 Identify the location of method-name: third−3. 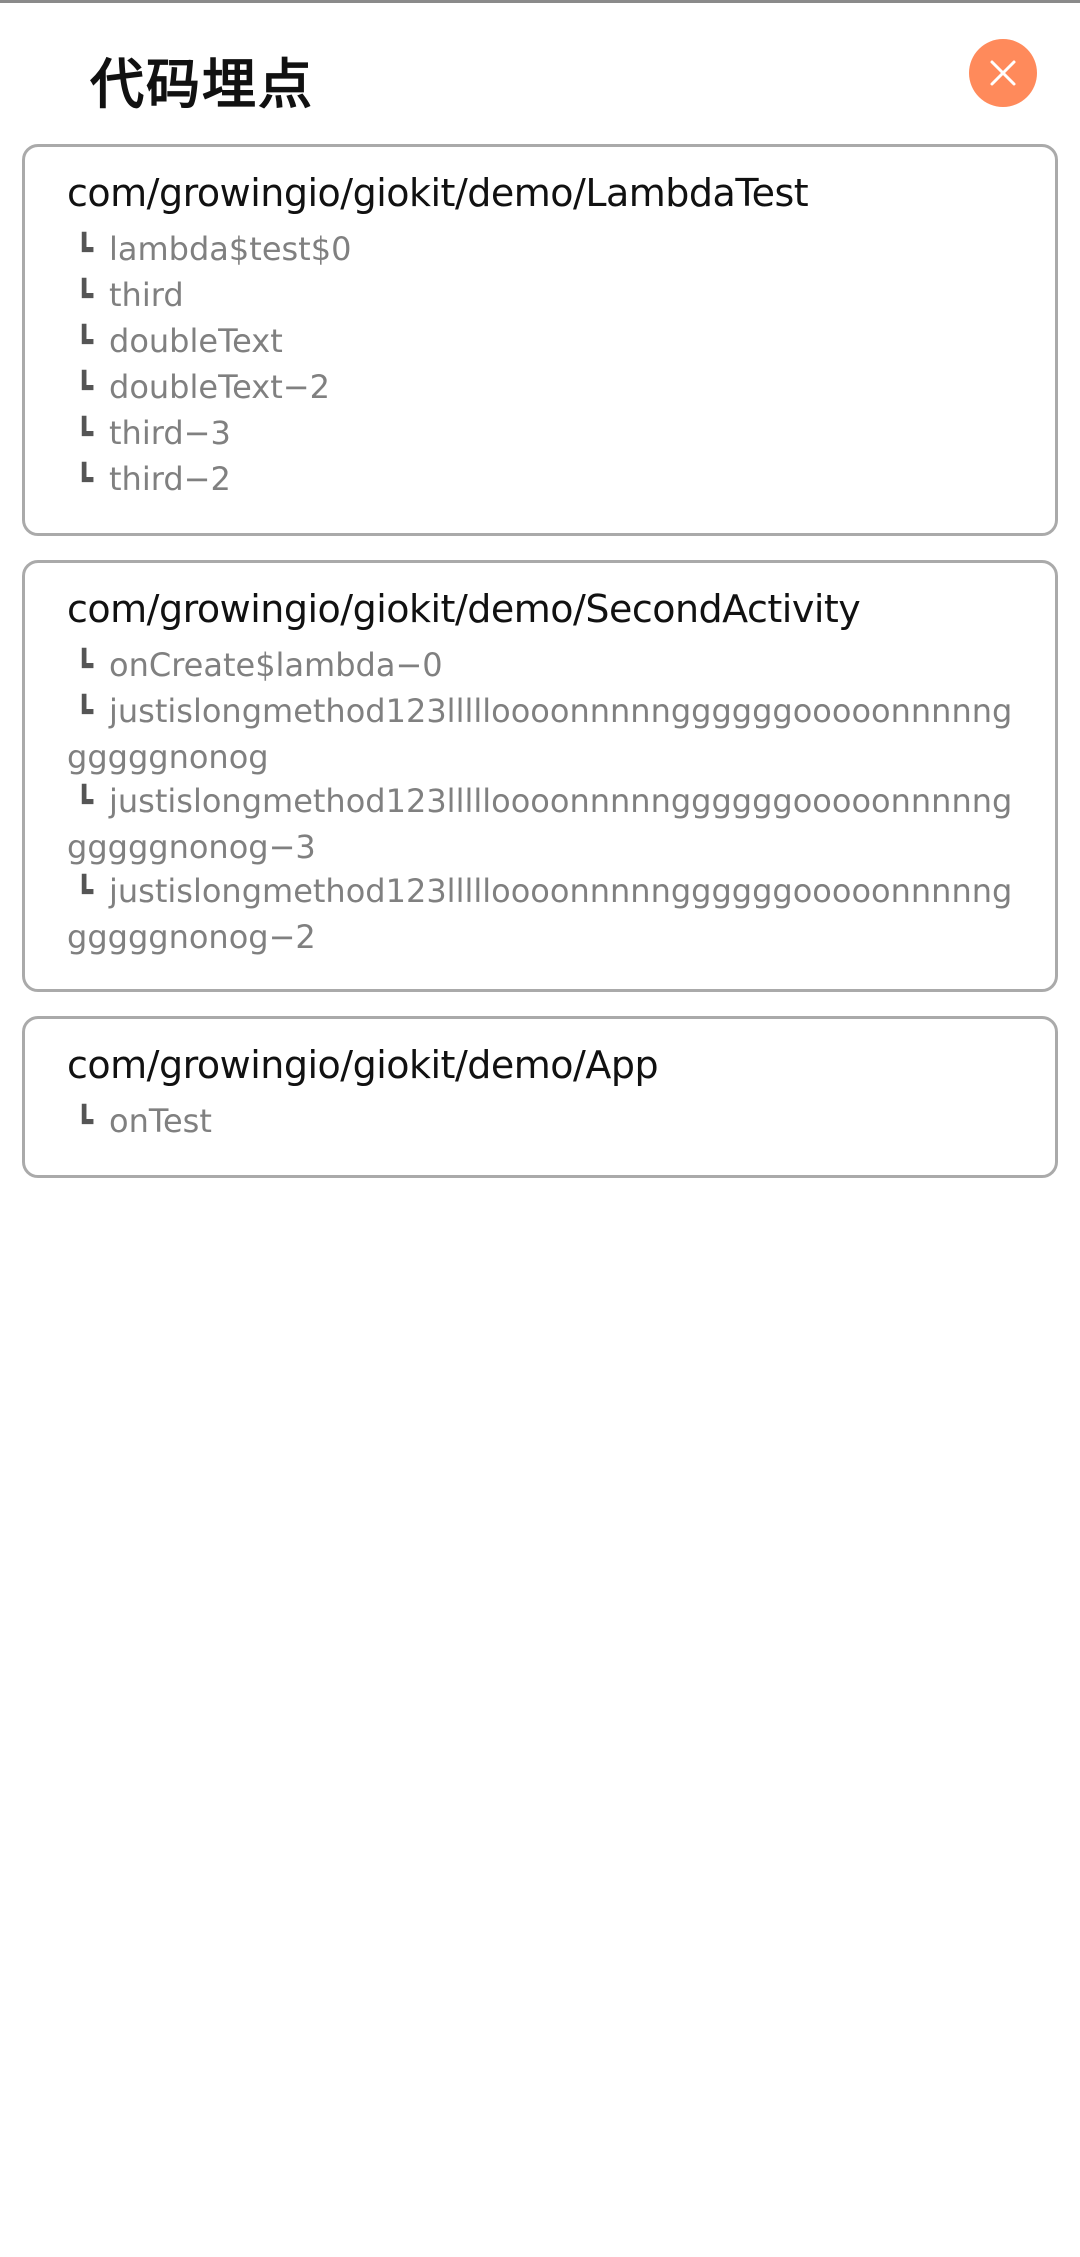
(170, 433).